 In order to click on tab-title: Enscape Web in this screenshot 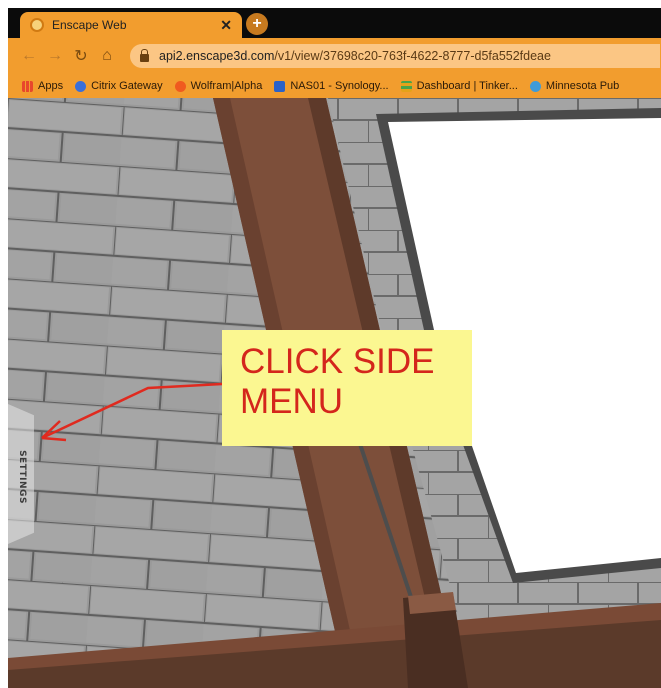, I will do `click(89, 25)`.